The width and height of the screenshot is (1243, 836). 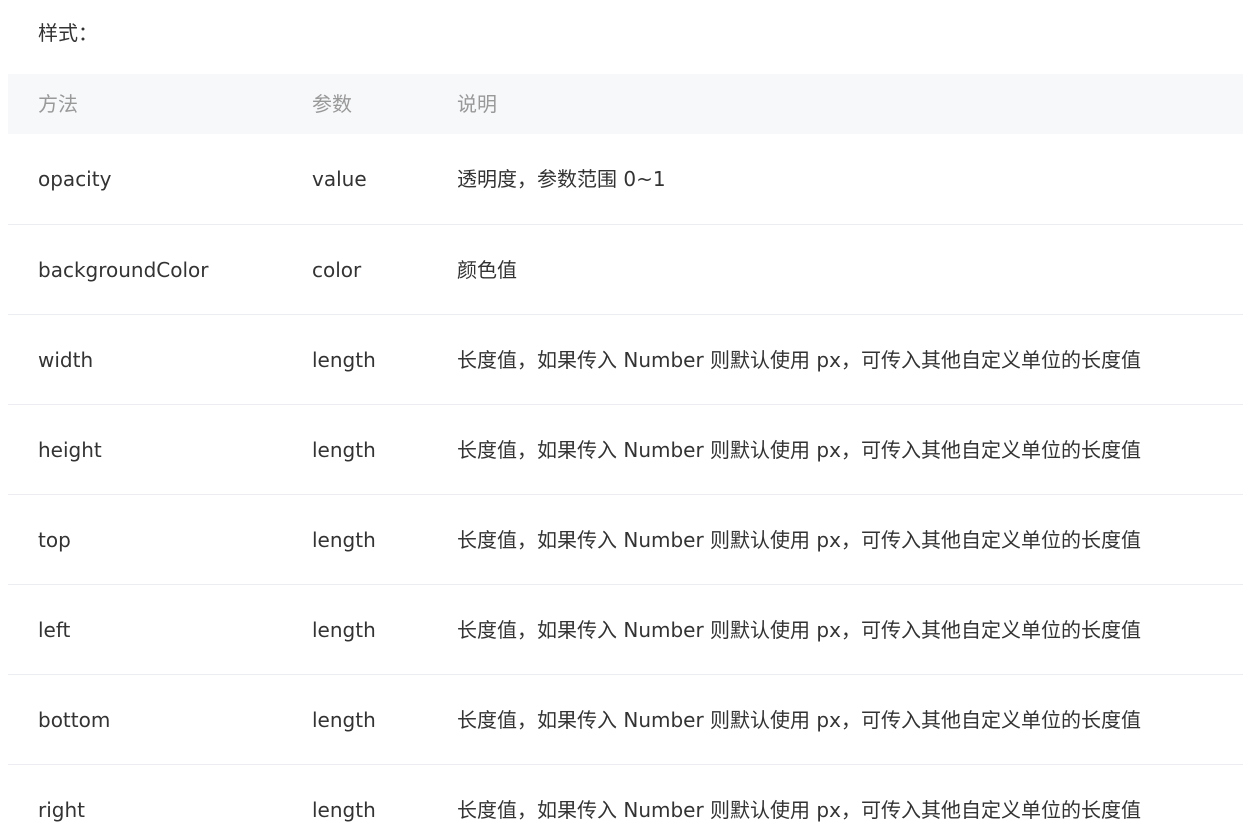 What do you see at coordinates (66, 359) in the screenshot?
I see `method-cell: width` at bounding box center [66, 359].